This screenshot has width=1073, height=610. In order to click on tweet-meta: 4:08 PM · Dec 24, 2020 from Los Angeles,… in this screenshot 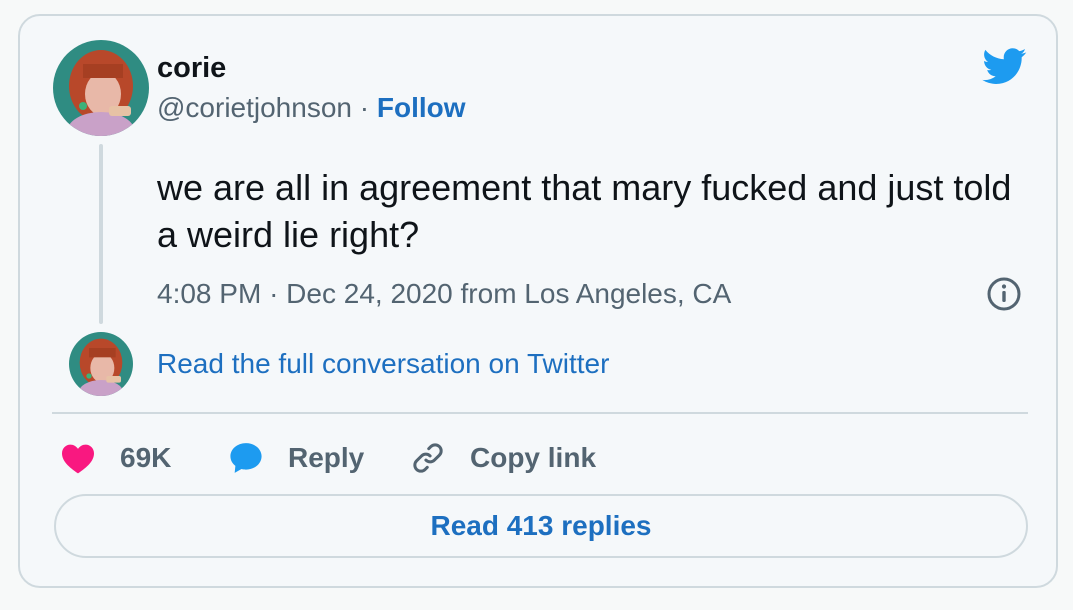, I will do `click(444, 294)`.